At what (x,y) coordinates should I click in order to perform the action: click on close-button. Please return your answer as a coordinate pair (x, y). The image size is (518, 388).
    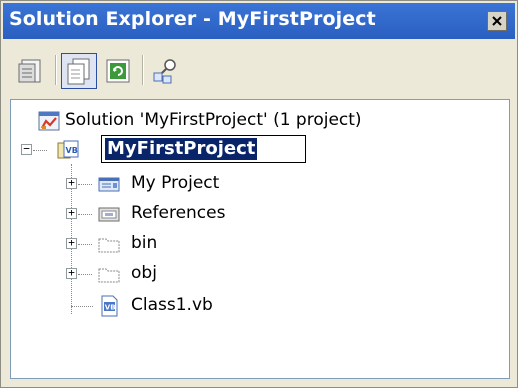
    Looking at the image, I should click on (497, 21).